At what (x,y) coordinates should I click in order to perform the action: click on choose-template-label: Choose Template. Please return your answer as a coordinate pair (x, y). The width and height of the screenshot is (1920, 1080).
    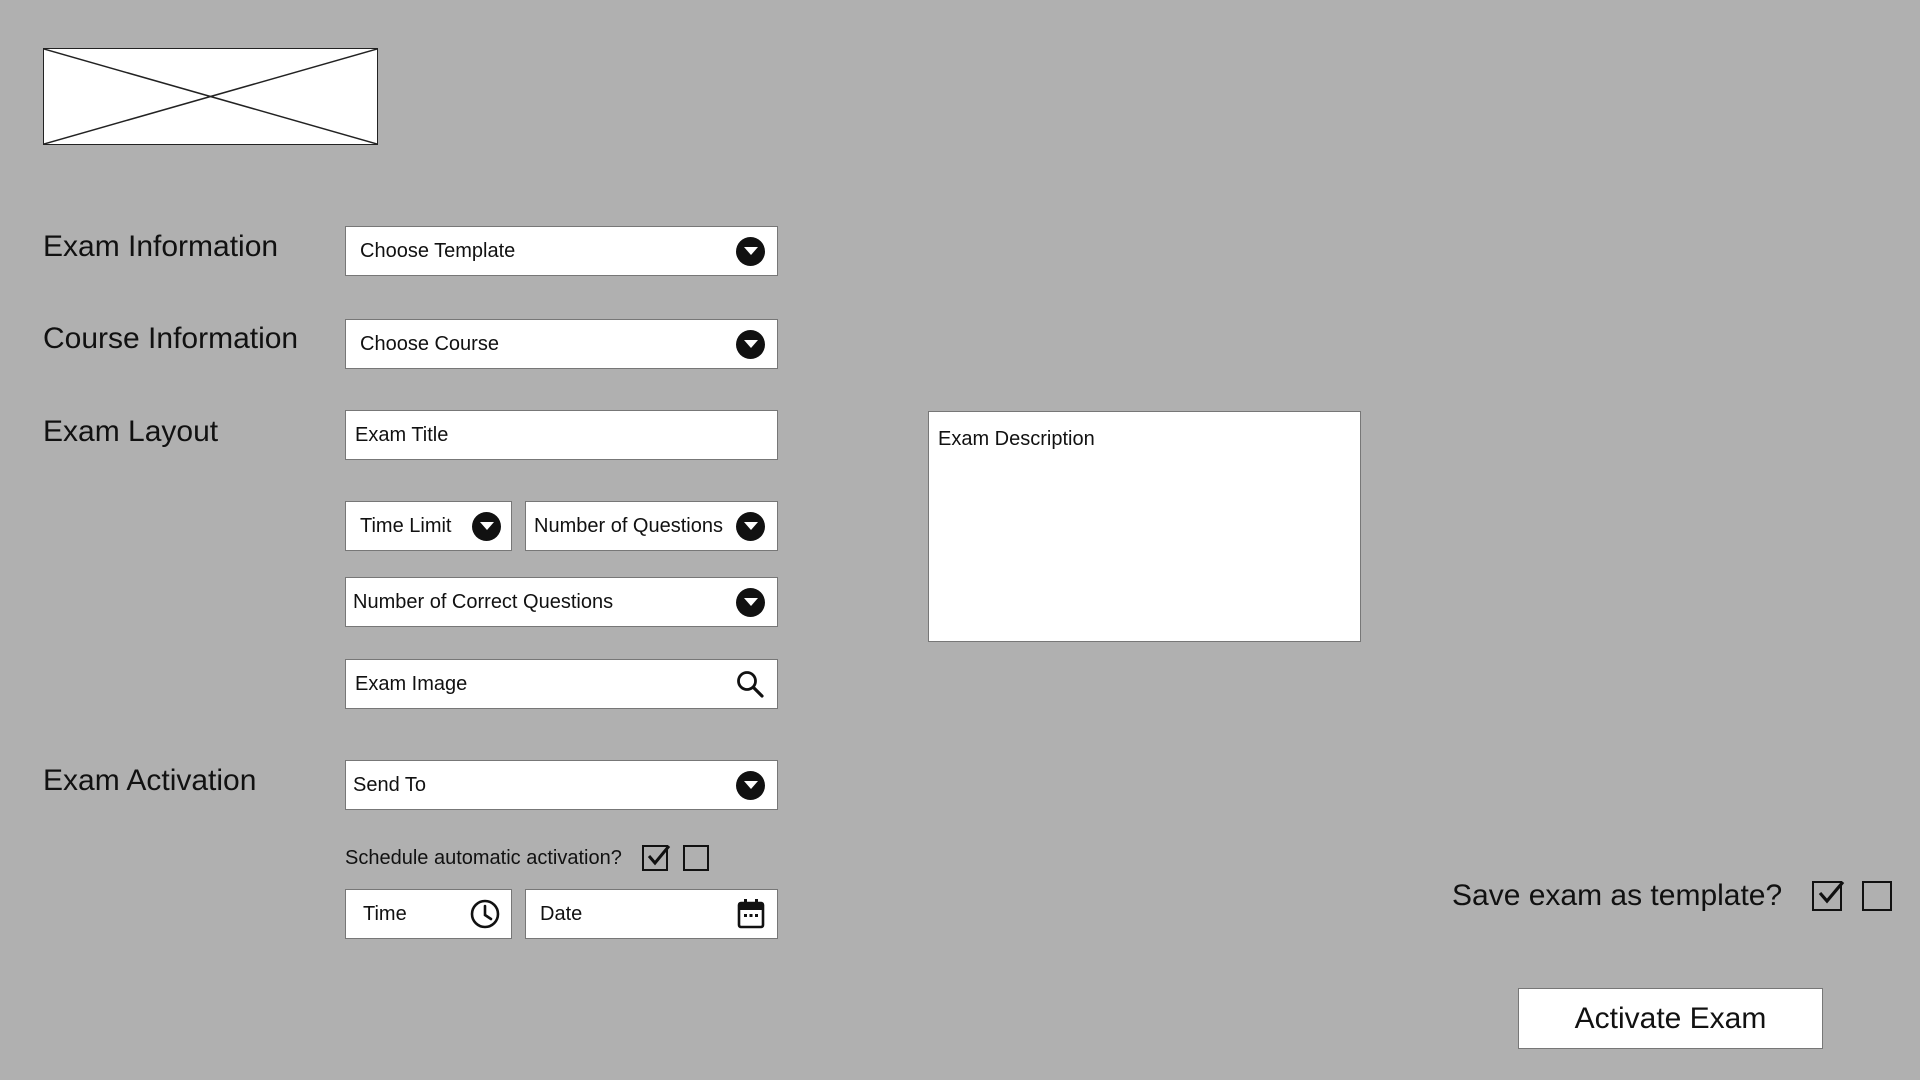
    Looking at the image, I should click on (438, 250).